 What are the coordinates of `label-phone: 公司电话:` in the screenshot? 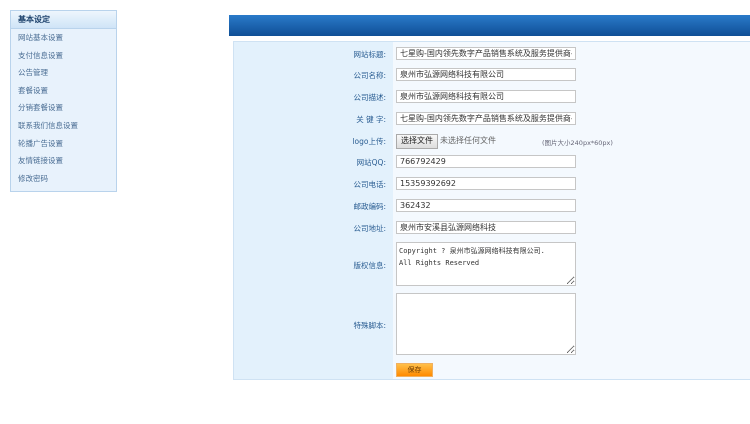 It's located at (369, 184).